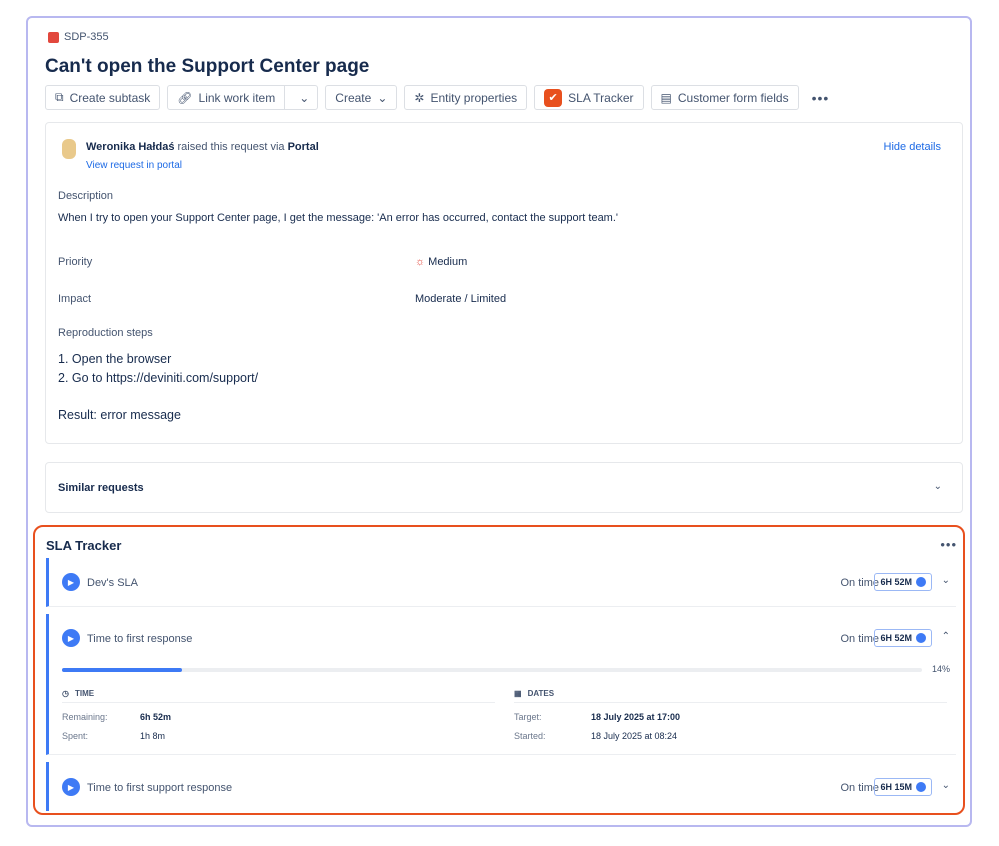 The image size is (999, 846). I want to click on priority-text: Medium, so click(448, 262).